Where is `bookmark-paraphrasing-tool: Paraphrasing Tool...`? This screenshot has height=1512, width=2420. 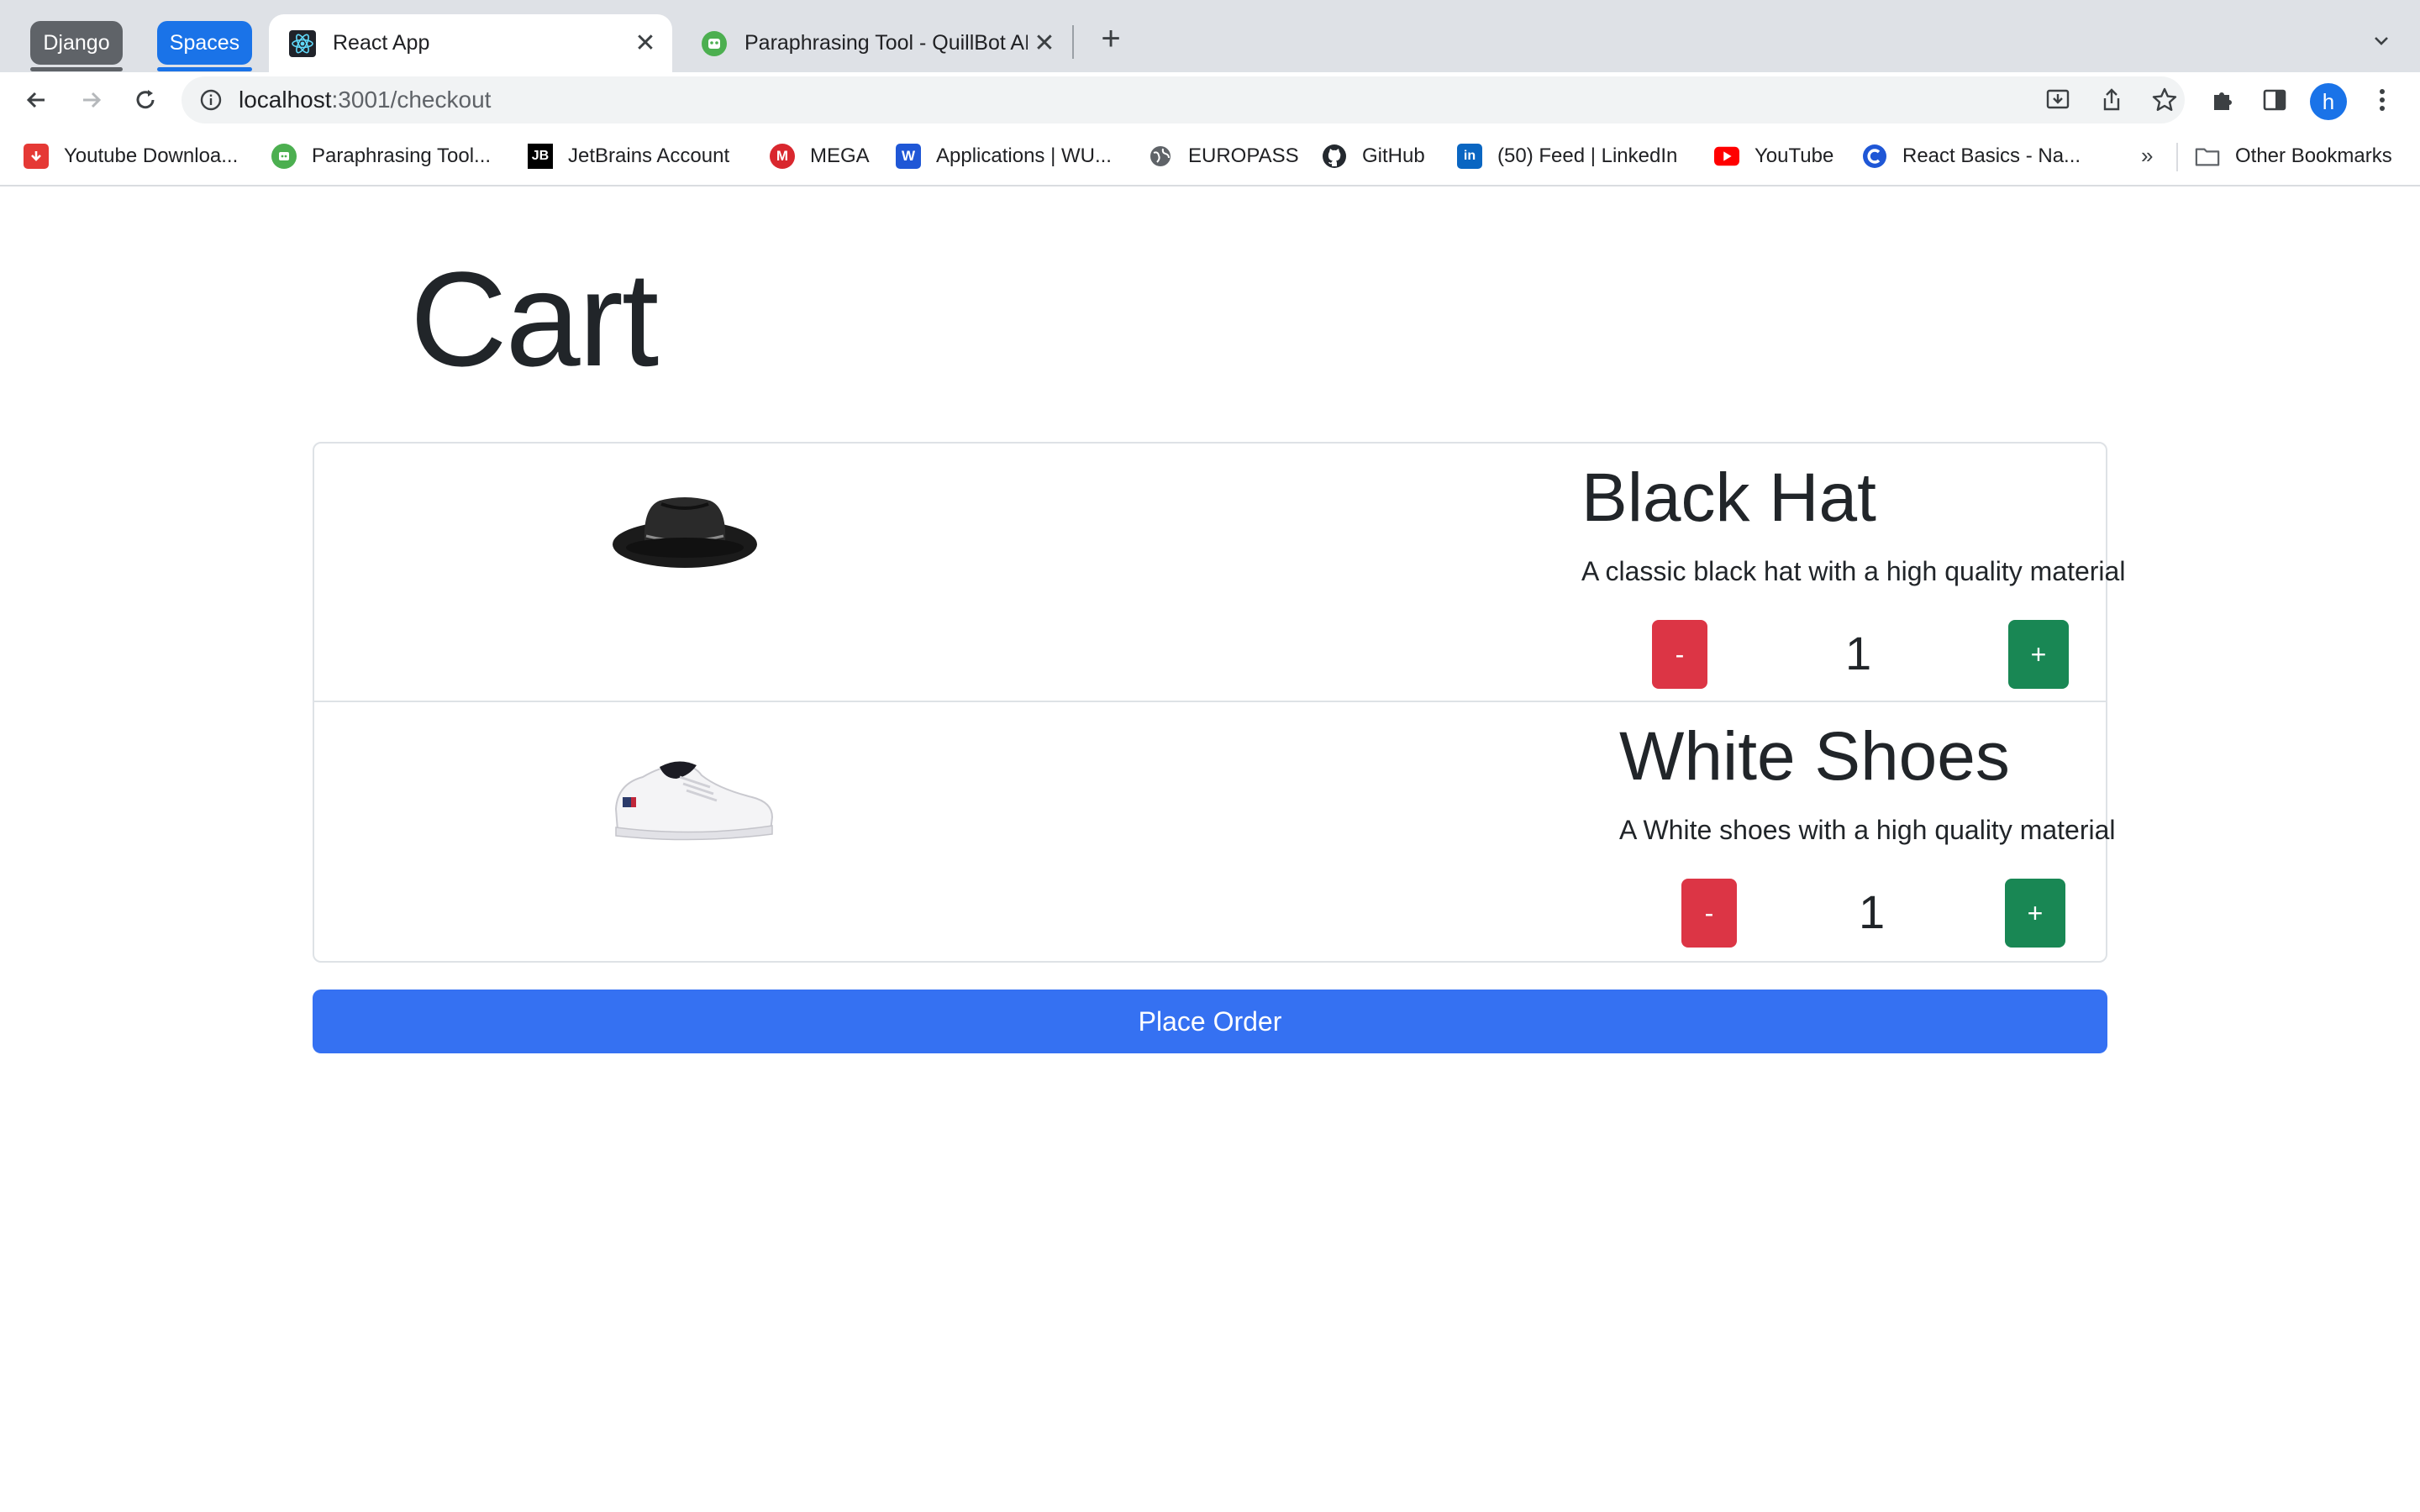
bookmark-paraphrasing-tool: Paraphrasing Tool... is located at coordinates (381, 156).